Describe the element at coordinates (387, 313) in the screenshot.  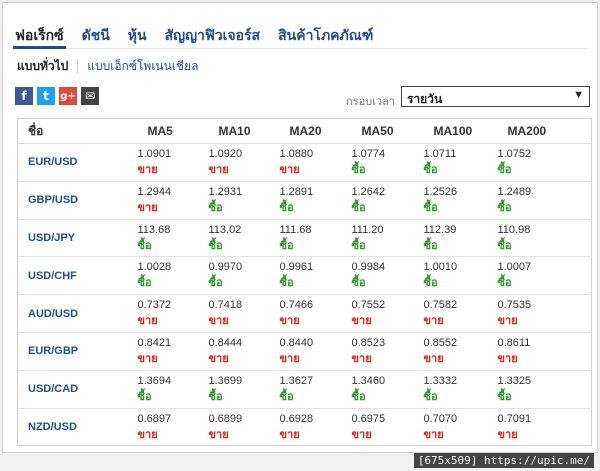
I see `ma-cell: 0.7552 ขาย` at that location.